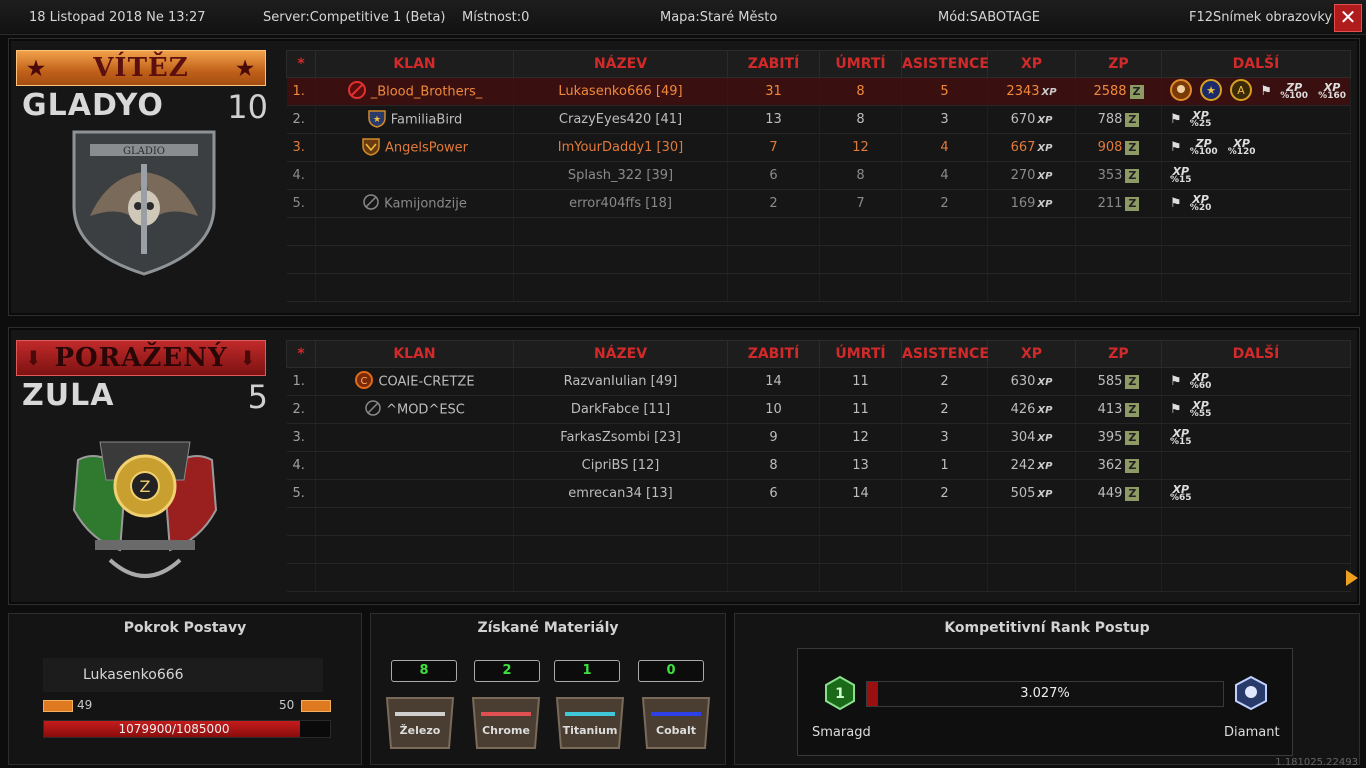 Image resolution: width=1366 pixels, height=768 pixels. What do you see at coordinates (185, 628) in the screenshot?
I see `character-progress-title: Pokrok Postavy` at bounding box center [185, 628].